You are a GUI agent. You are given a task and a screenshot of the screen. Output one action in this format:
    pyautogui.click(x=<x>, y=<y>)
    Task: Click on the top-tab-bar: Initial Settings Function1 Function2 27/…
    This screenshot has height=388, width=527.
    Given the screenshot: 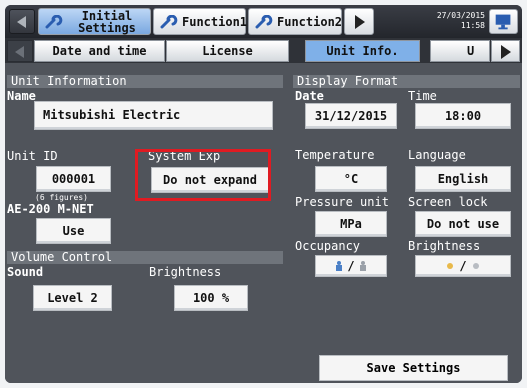 What is the action you would take?
    pyautogui.click(x=263, y=21)
    